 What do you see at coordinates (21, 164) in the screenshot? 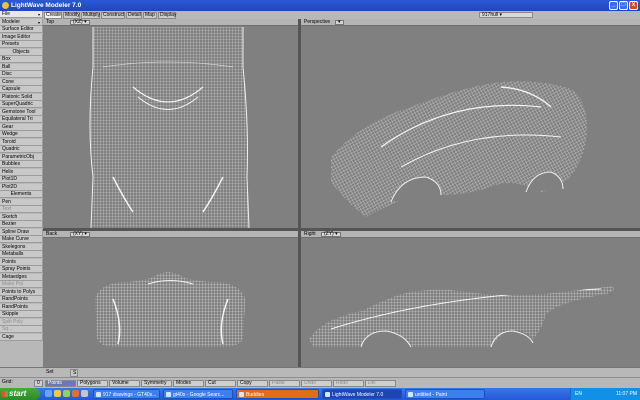
I see `tool-bubbles: Bubbles` at bounding box center [21, 164].